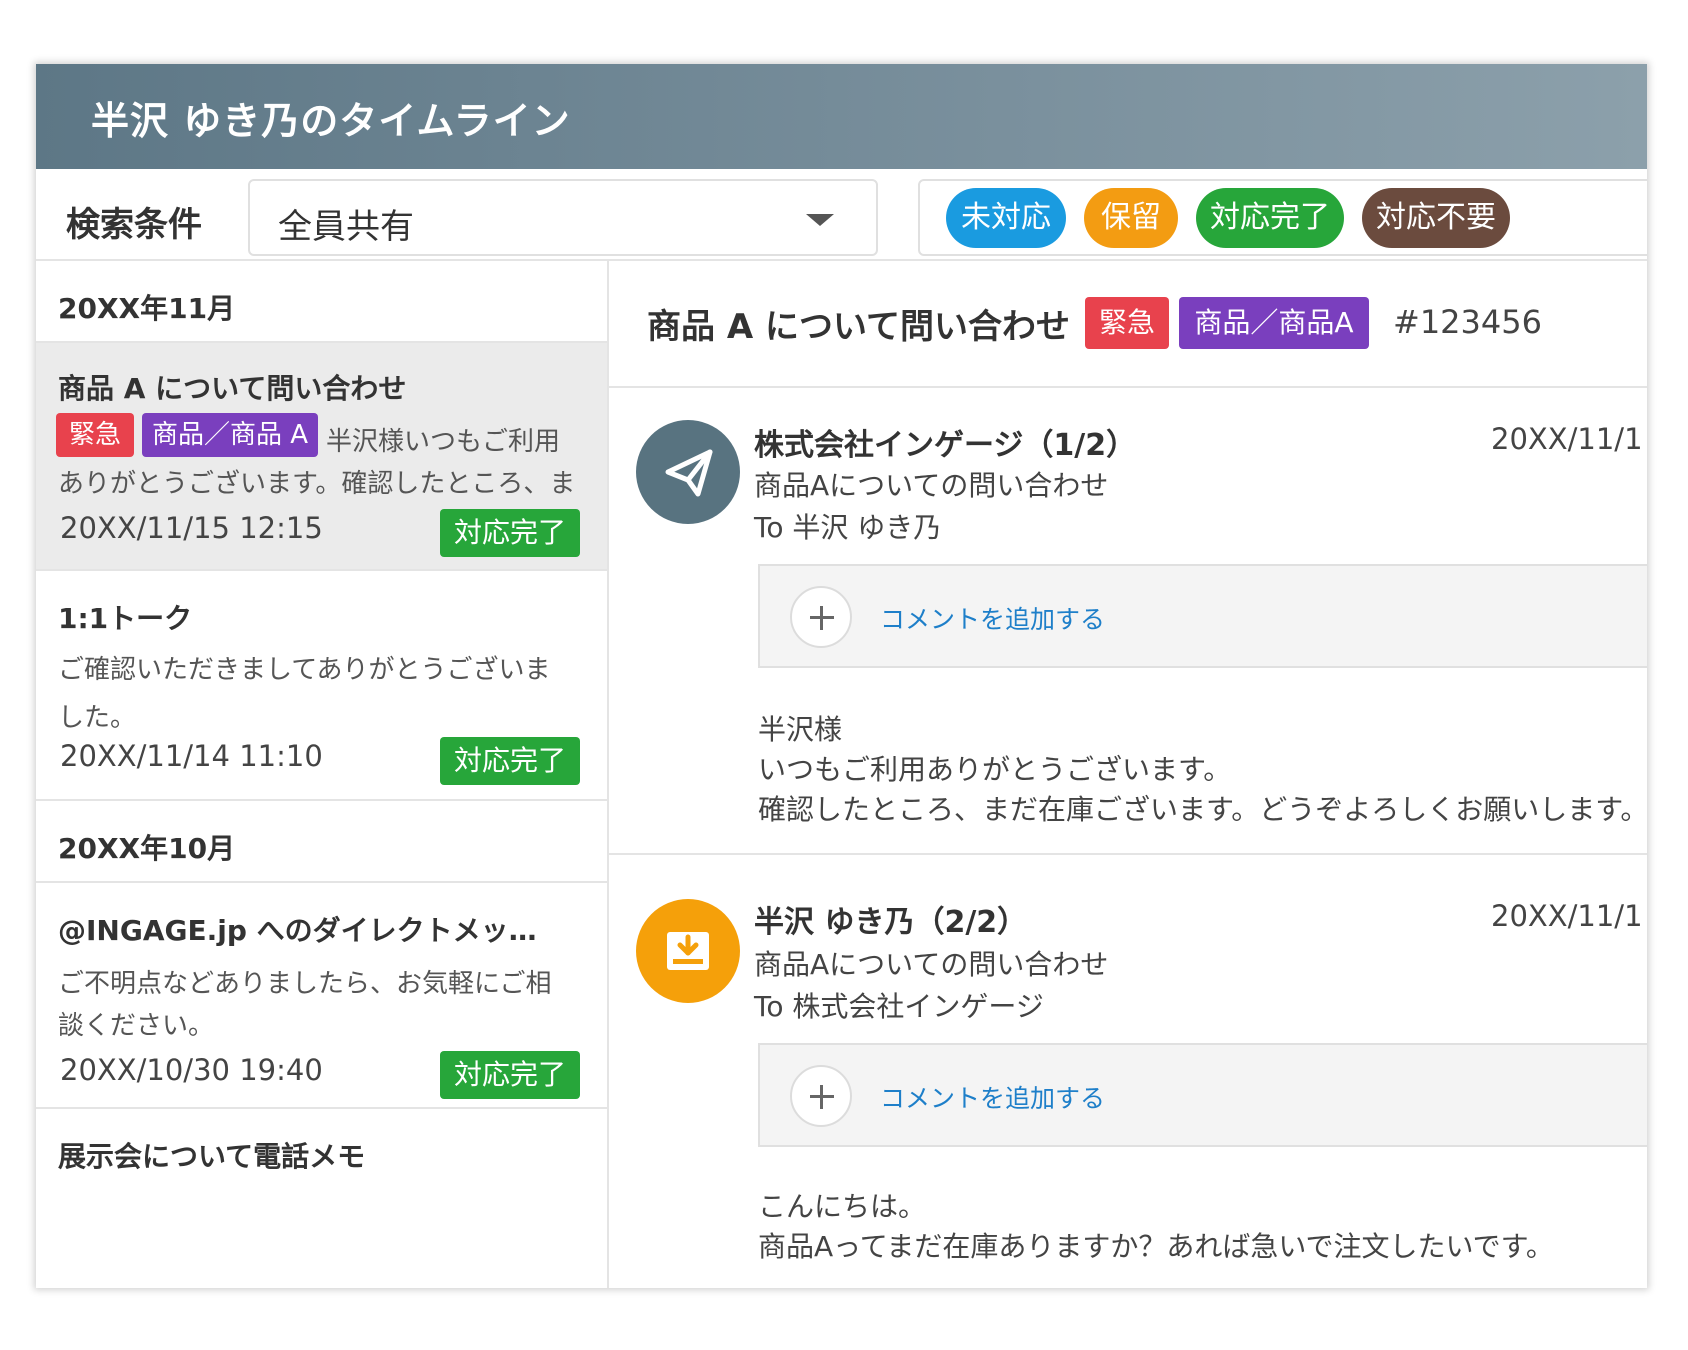 This screenshot has width=1688, height=1350. I want to click on paper-plane-icon, so click(689, 473).